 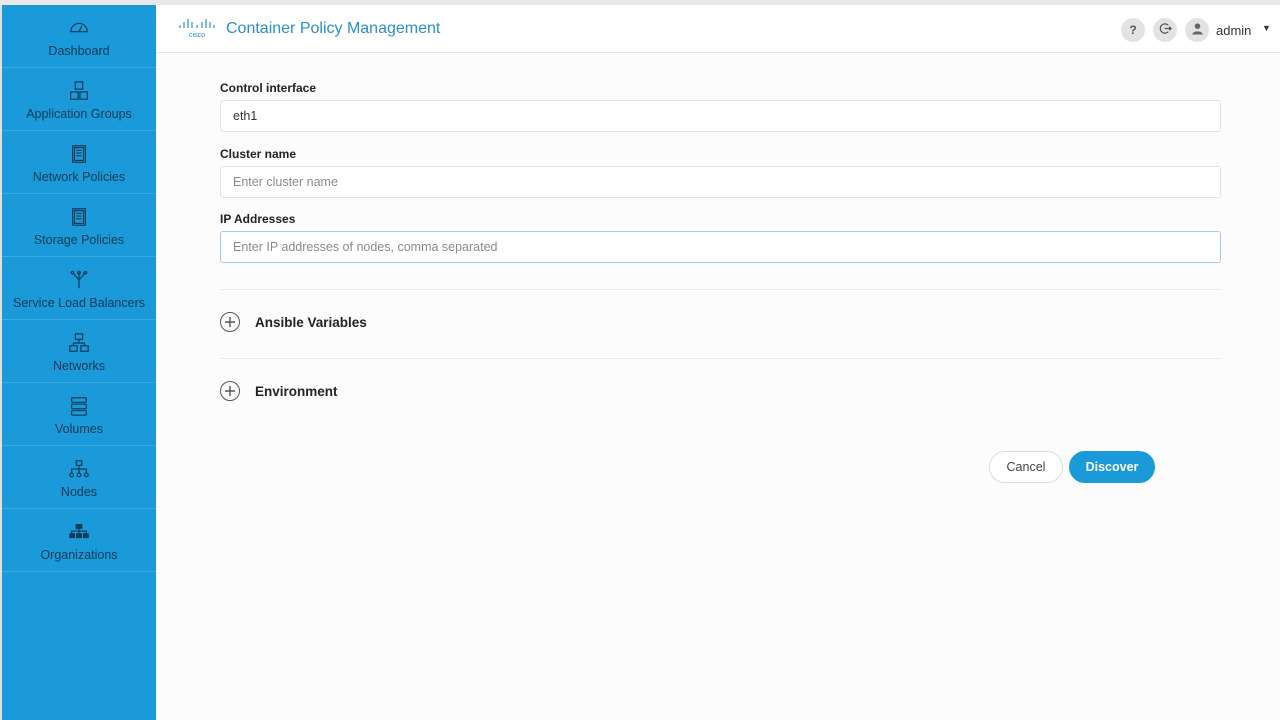 What do you see at coordinates (258, 219) in the screenshot?
I see `ip-addresses-label: IP Addresses` at bounding box center [258, 219].